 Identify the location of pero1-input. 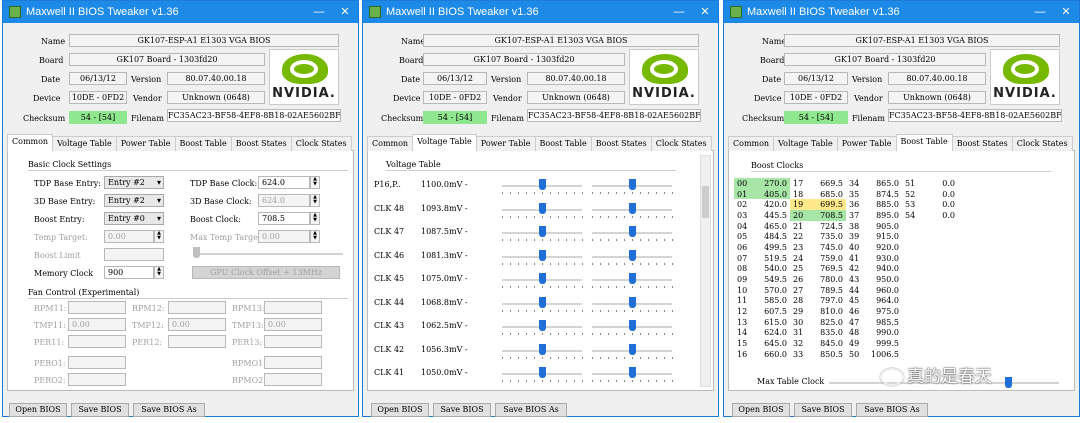
(97, 362).